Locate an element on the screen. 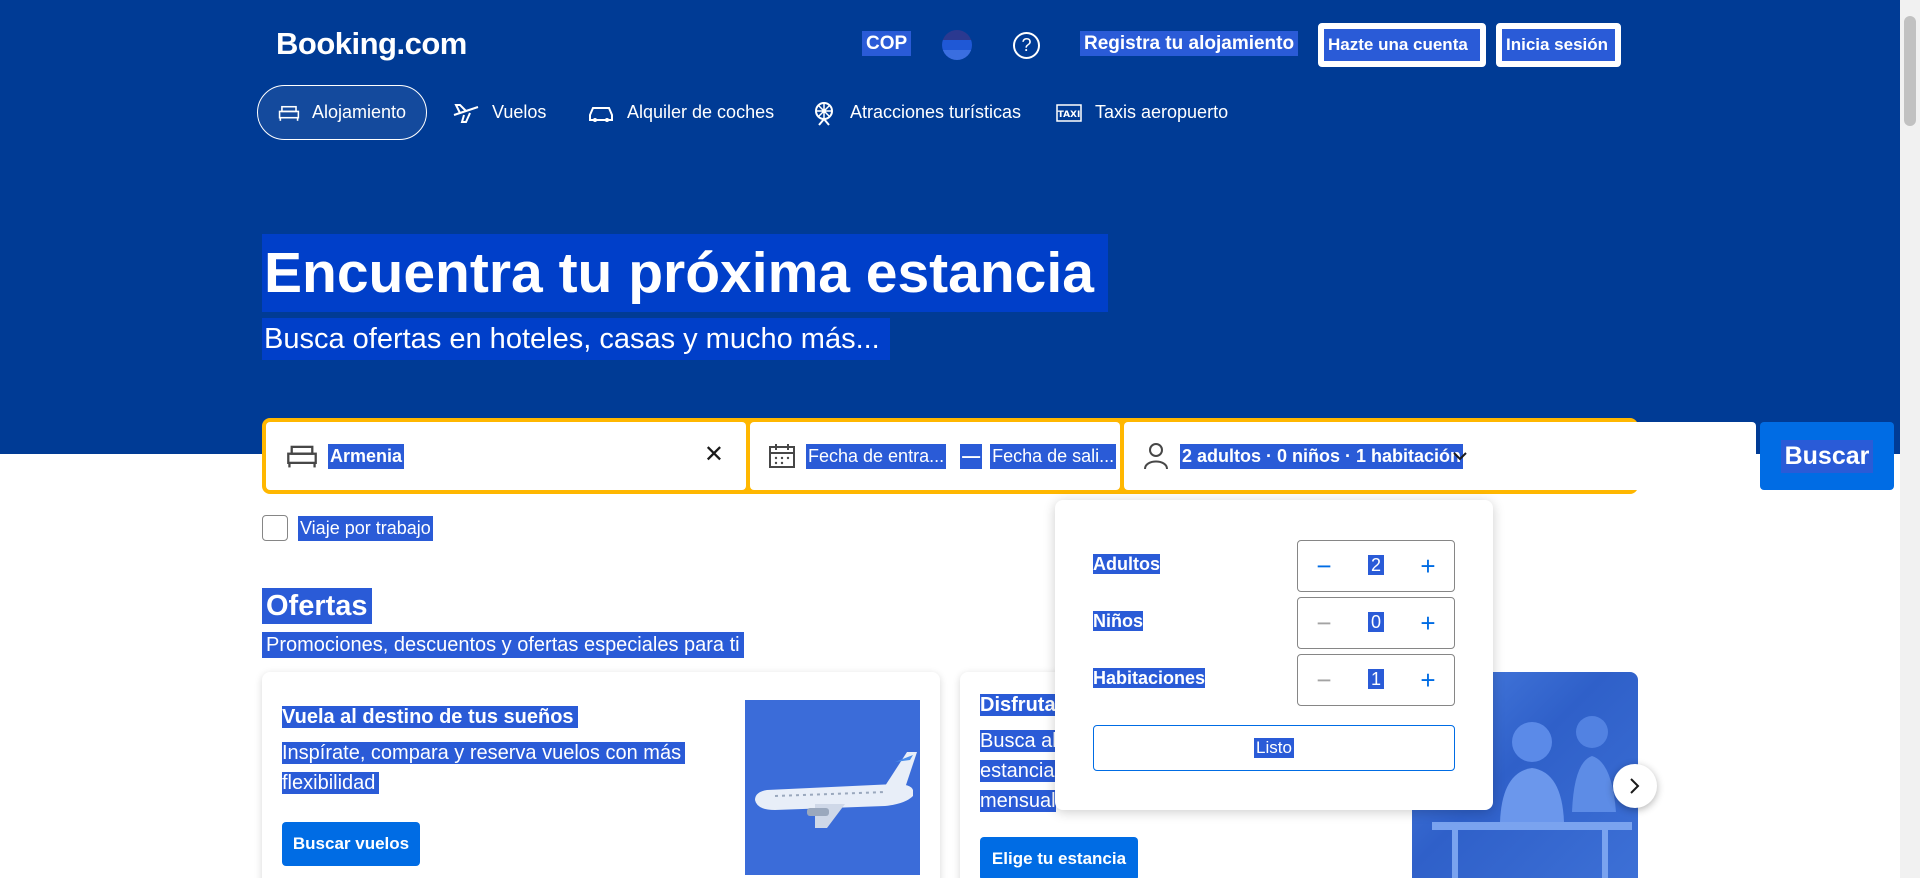  register-label: Hazte una cuenta is located at coordinates (1402, 45).